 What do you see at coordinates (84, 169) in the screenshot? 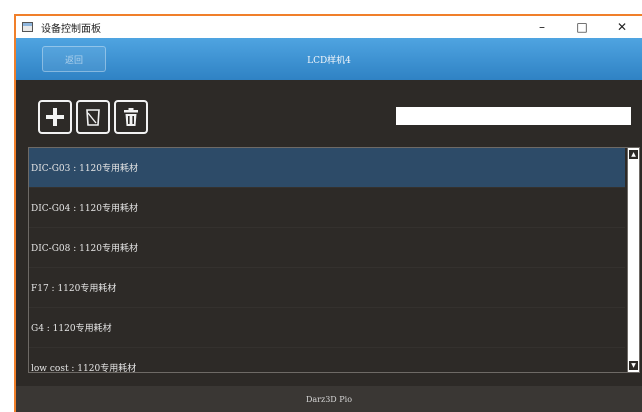
I see `list-item-label: DIC-G03 : 1120专用耗材` at bounding box center [84, 169].